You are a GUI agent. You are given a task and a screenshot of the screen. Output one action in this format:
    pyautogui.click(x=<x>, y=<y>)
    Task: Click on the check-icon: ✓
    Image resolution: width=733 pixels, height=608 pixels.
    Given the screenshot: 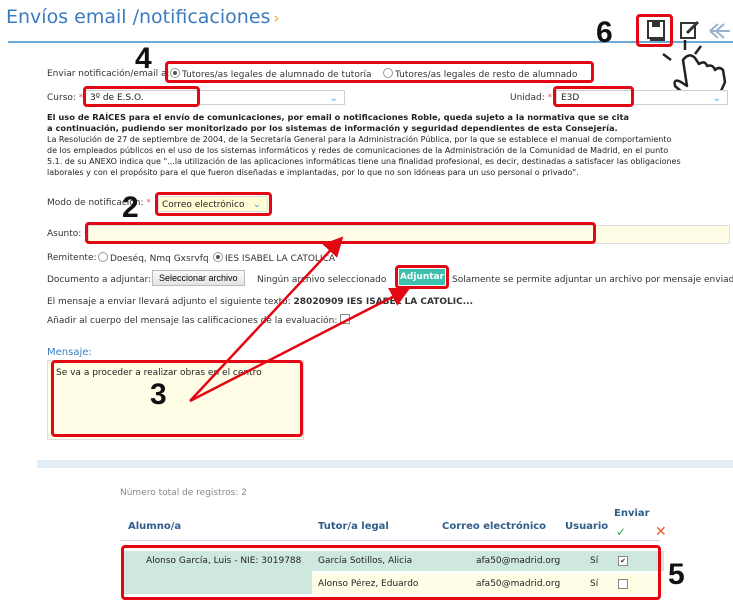 What is the action you would take?
    pyautogui.click(x=621, y=532)
    